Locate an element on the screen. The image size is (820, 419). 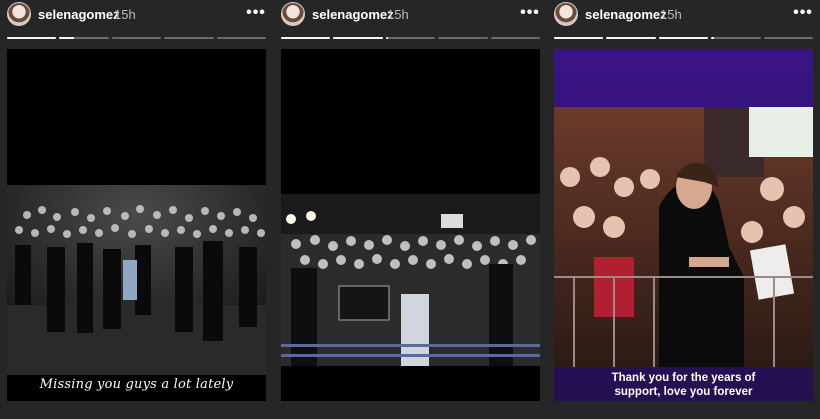
concert-crowd-photo is located at coordinates (136, 280).